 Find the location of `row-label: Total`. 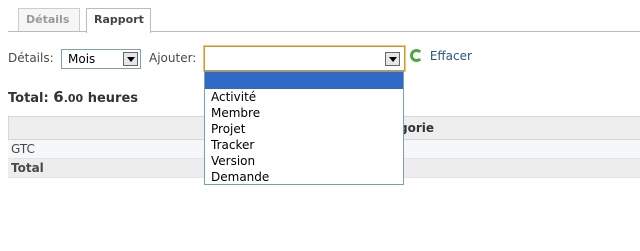

row-label: Total is located at coordinates (27, 168).